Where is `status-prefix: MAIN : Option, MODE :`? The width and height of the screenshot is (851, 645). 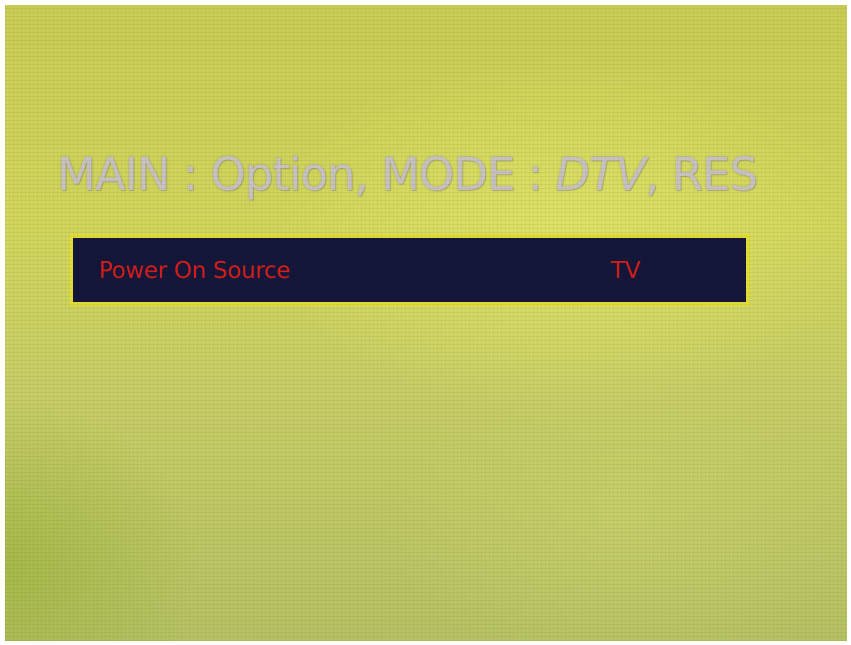 status-prefix: MAIN : Option, MODE : is located at coordinates (306, 174).